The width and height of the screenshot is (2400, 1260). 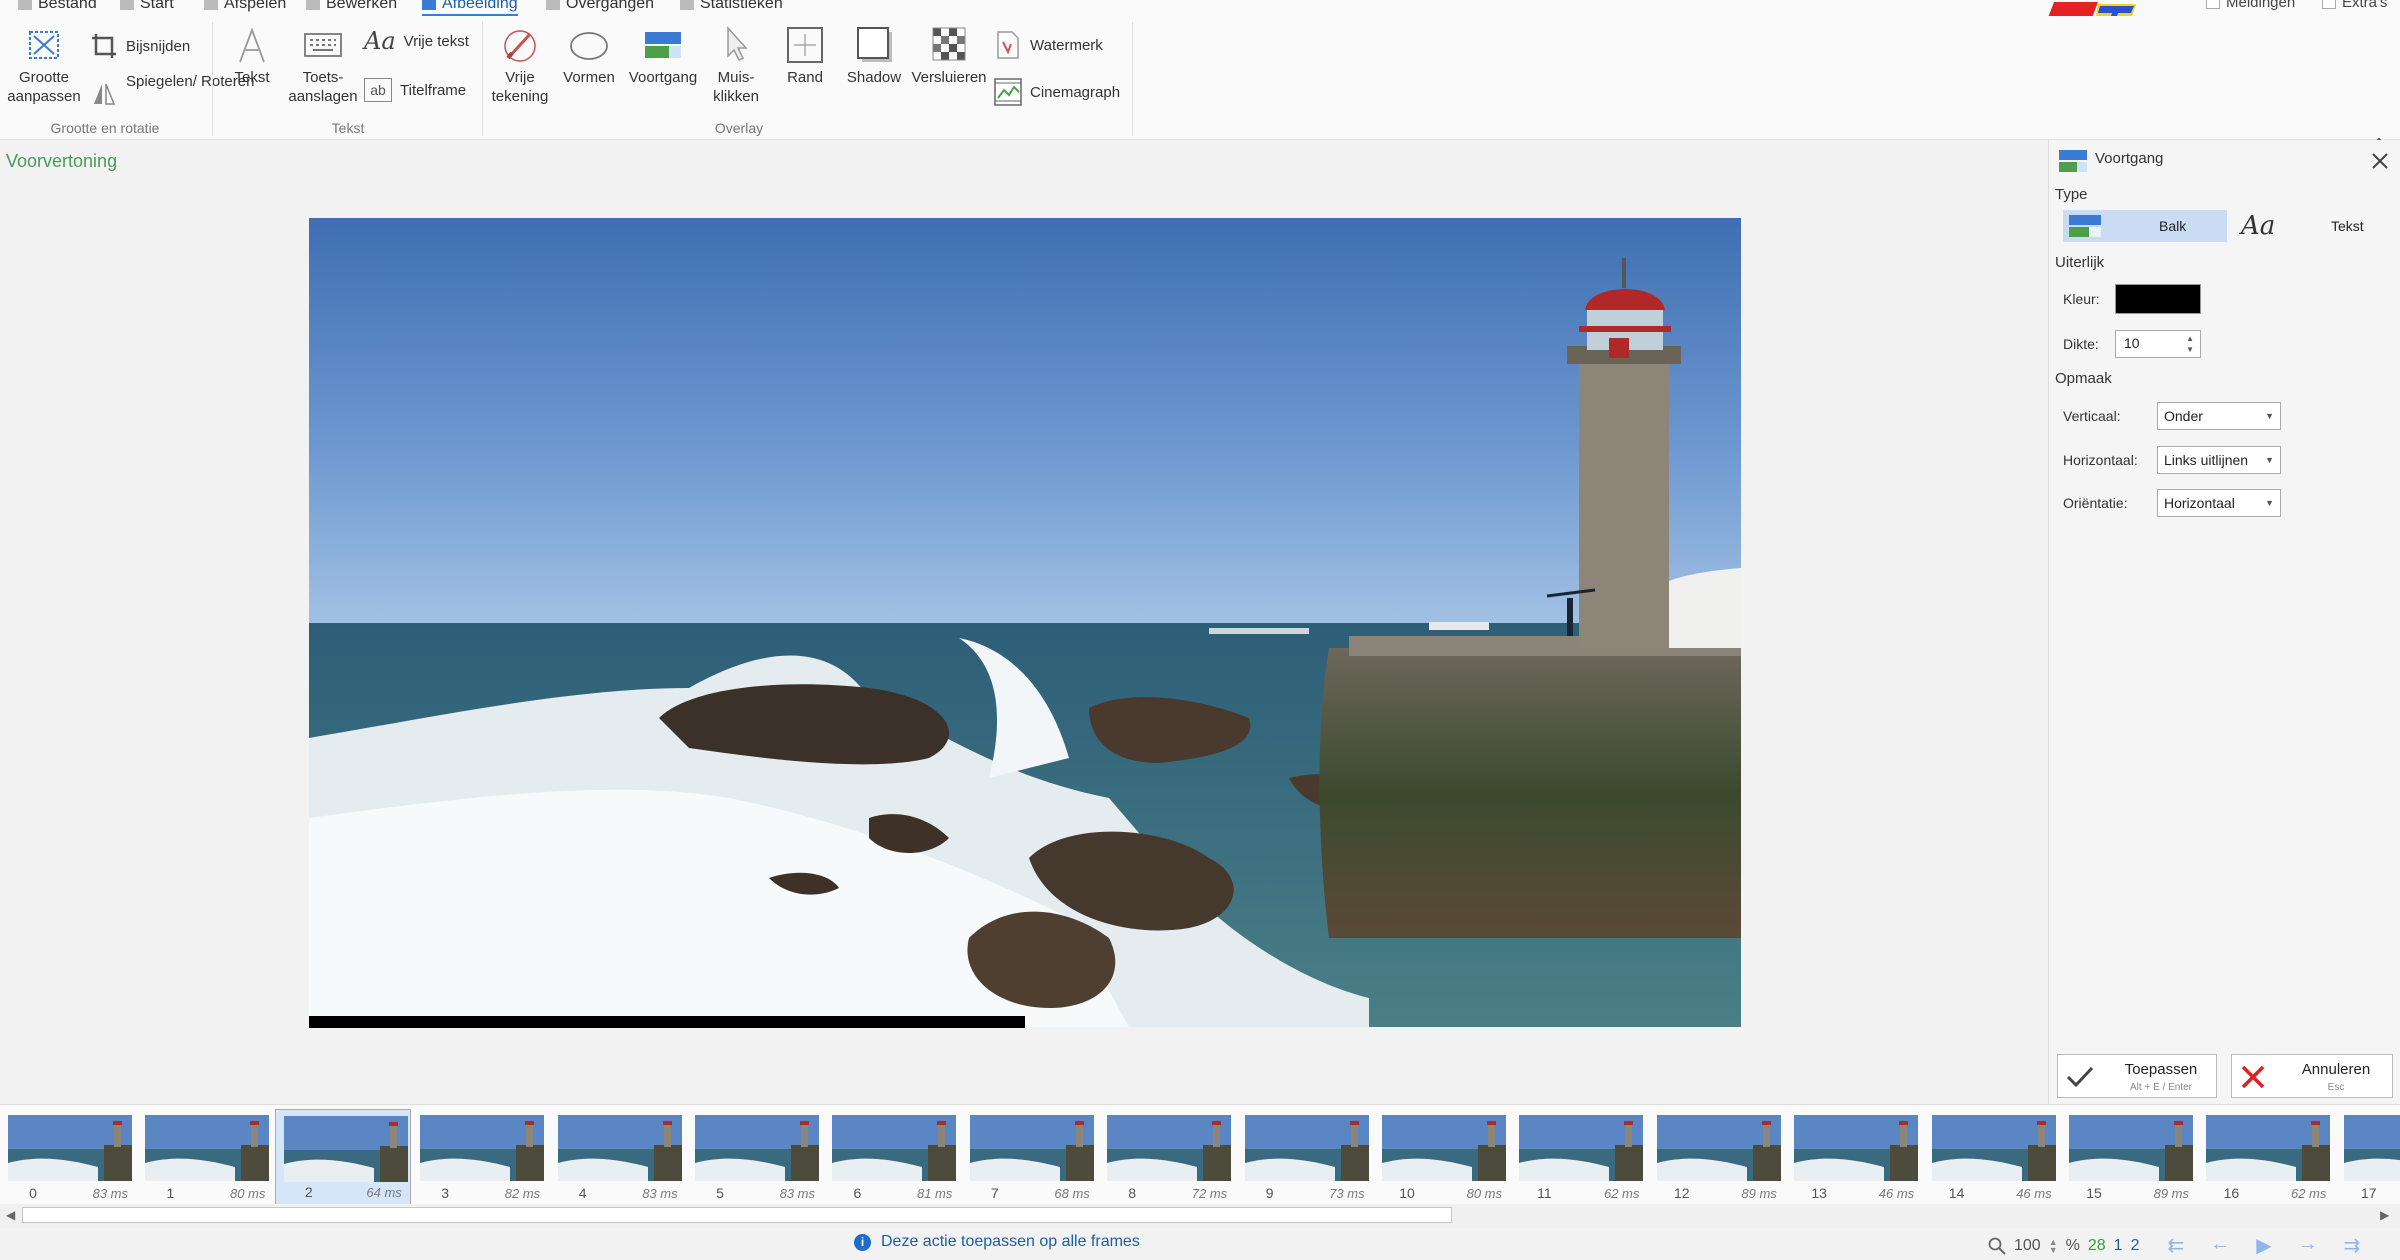 What do you see at coordinates (582, 1193) in the screenshot?
I see `frame-number: 4` at bounding box center [582, 1193].